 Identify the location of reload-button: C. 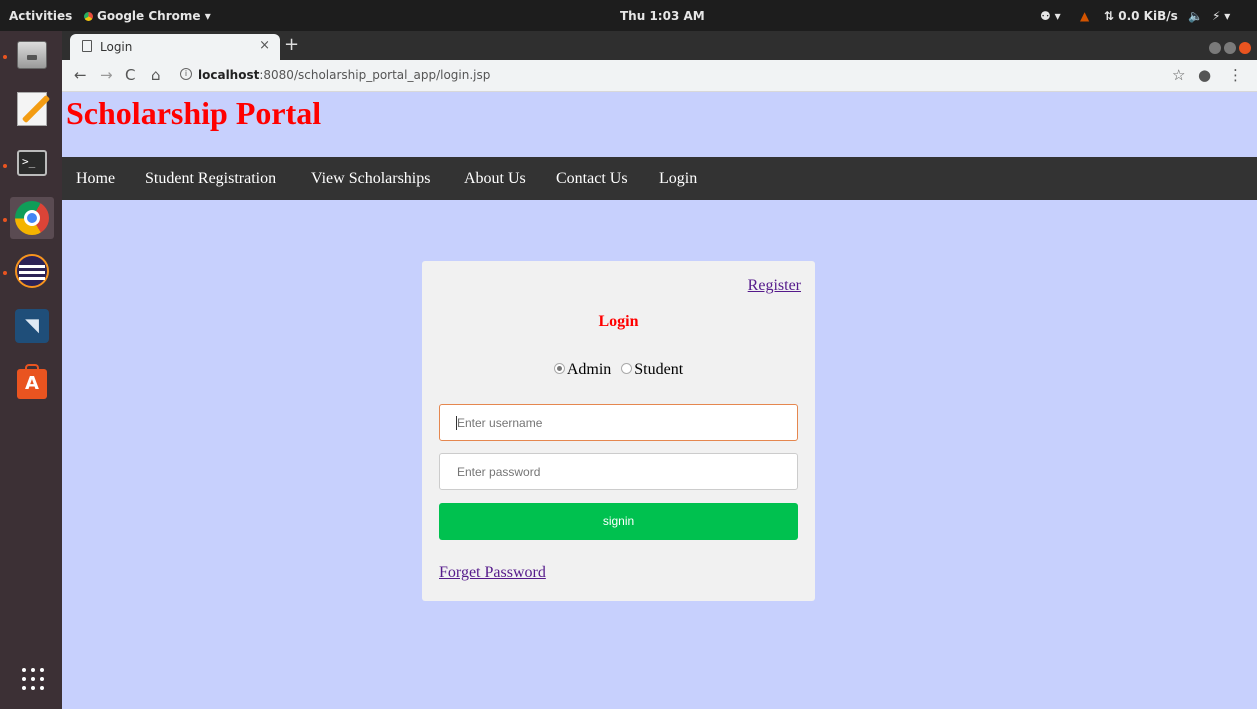
(130, 75).